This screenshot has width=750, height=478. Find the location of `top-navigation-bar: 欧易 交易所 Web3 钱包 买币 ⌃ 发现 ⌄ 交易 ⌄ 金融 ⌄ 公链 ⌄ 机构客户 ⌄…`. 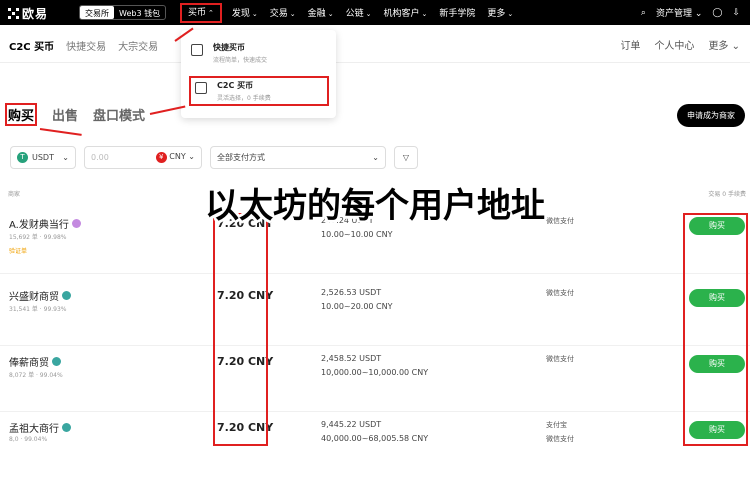

top-navigation-bar: 欧易 交易所 Web3 钱包 买币 ⌃ 发现 ⌄ 交易 ⌄ 金融 ⌄ 公链 ⌄ 机构客户 ⌄… is located at coordinates (375, 12).